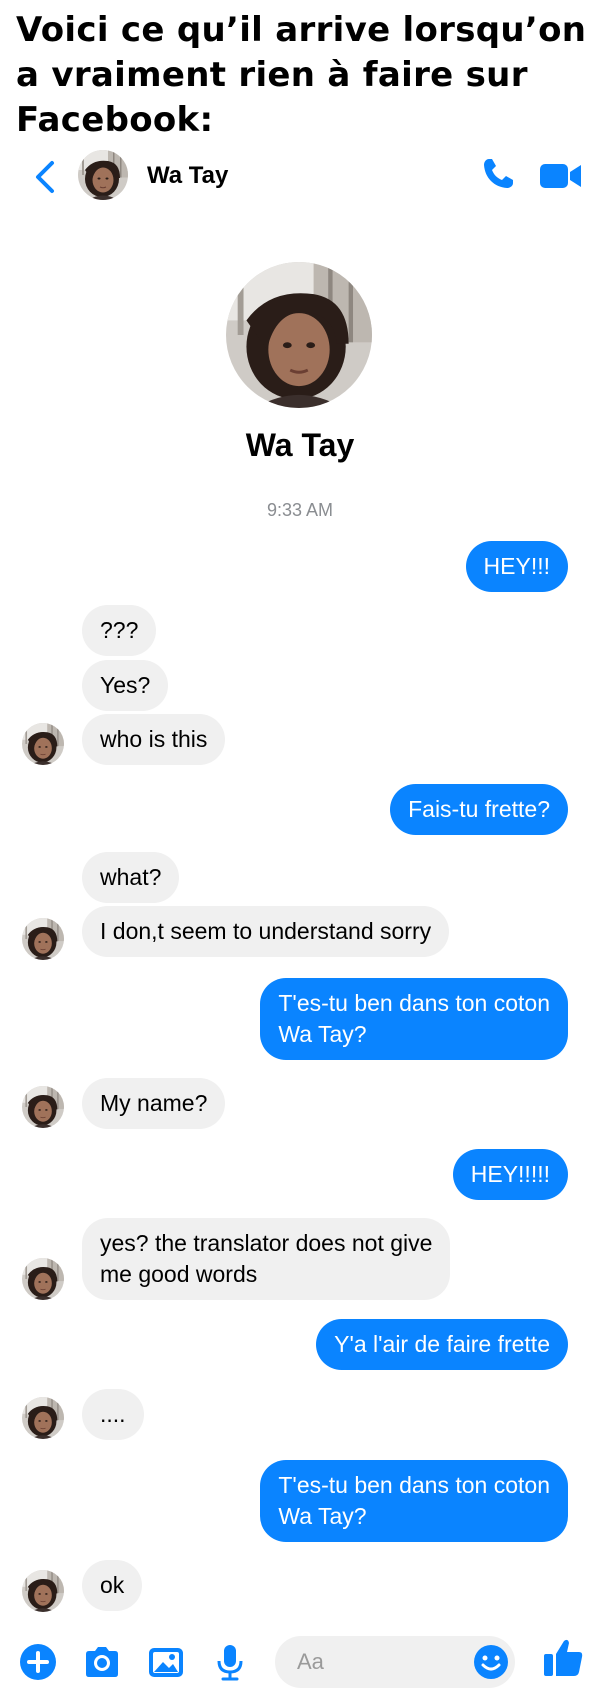 The height and width of the screenshot is (1701, 600). I want to click on message-bubble-incoming: Yes?, so click(125, 685).